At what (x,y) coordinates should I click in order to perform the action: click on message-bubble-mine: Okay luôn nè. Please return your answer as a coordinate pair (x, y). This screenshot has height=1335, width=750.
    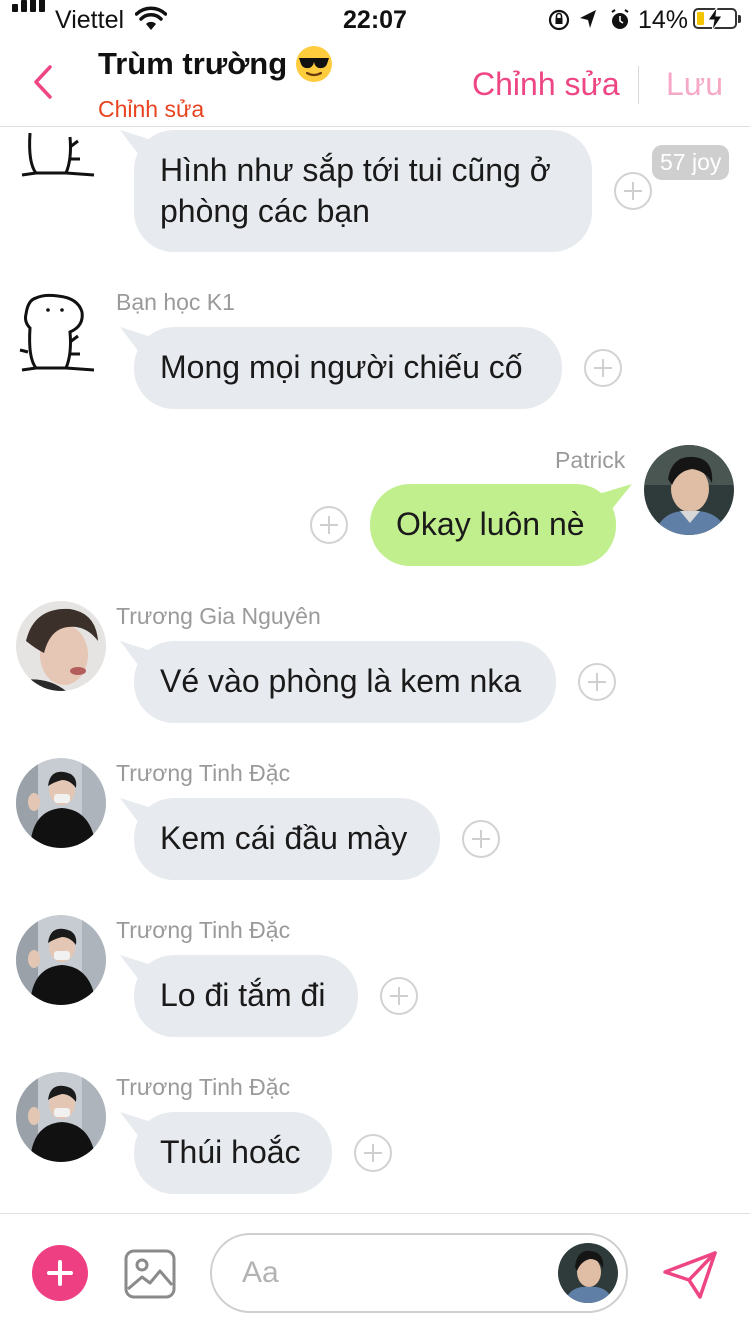
    Looking at the image, I should click on (493, 525).